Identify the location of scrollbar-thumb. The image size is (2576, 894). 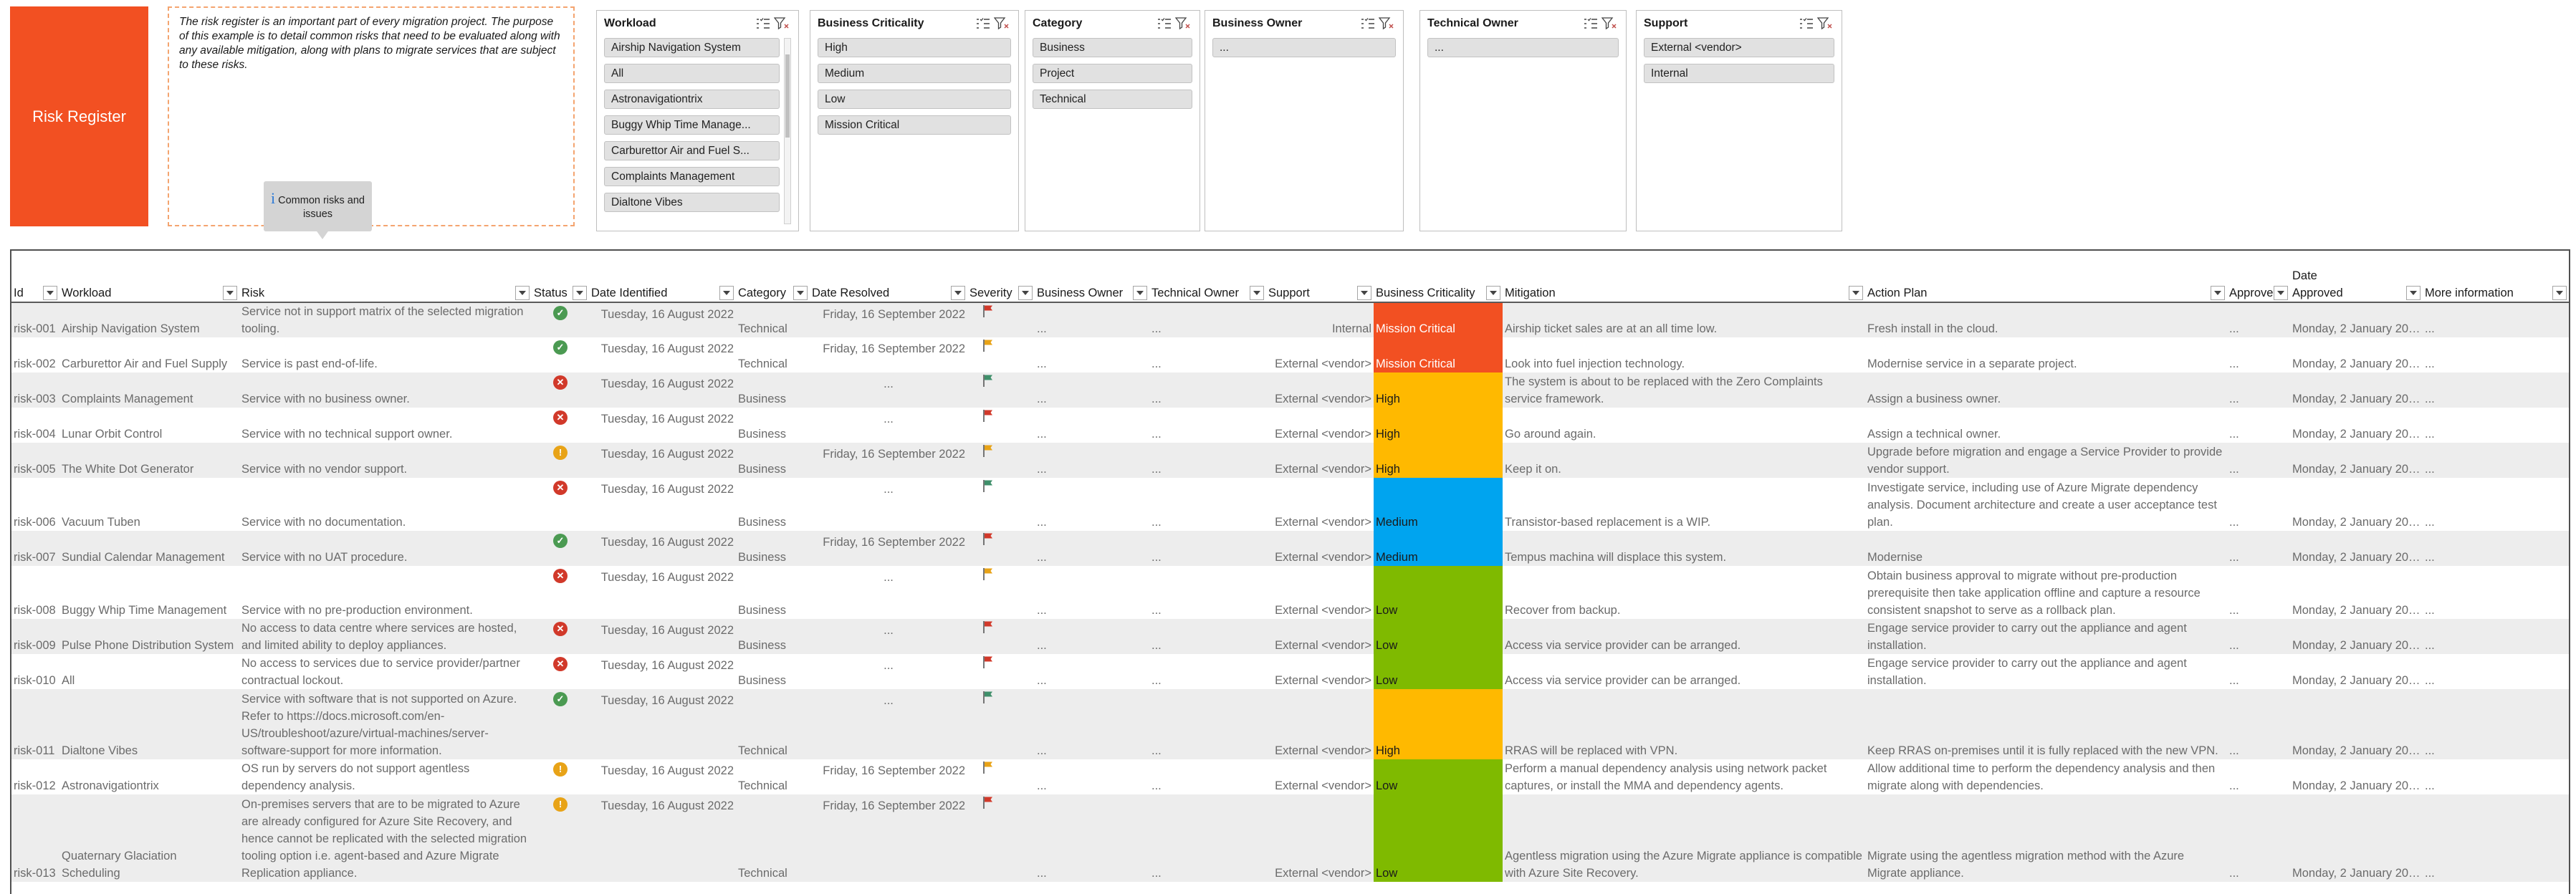
(788, 96).